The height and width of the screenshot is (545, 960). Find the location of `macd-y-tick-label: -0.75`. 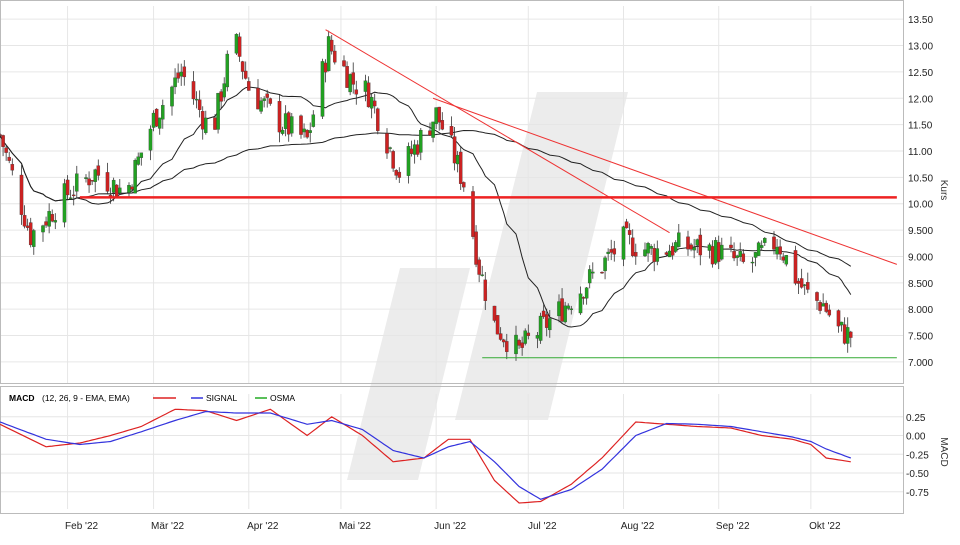

macd-y-tick-label: -0.75 is located at coordinates (917, 493).